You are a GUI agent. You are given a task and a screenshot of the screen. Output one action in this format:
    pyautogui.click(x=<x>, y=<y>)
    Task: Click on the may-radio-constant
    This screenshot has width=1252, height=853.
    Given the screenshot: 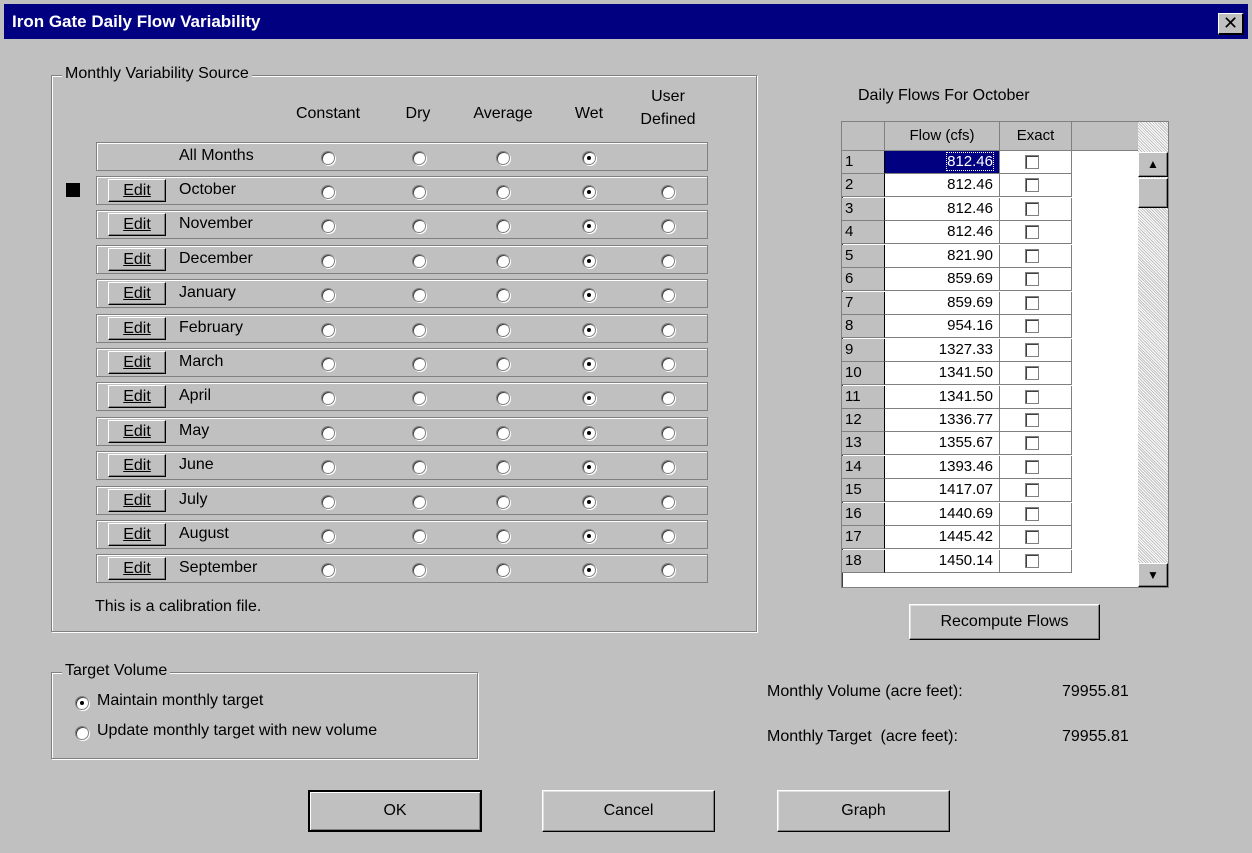 What is the action you would take?
    pyautogui.click(x=328, y=433)
    